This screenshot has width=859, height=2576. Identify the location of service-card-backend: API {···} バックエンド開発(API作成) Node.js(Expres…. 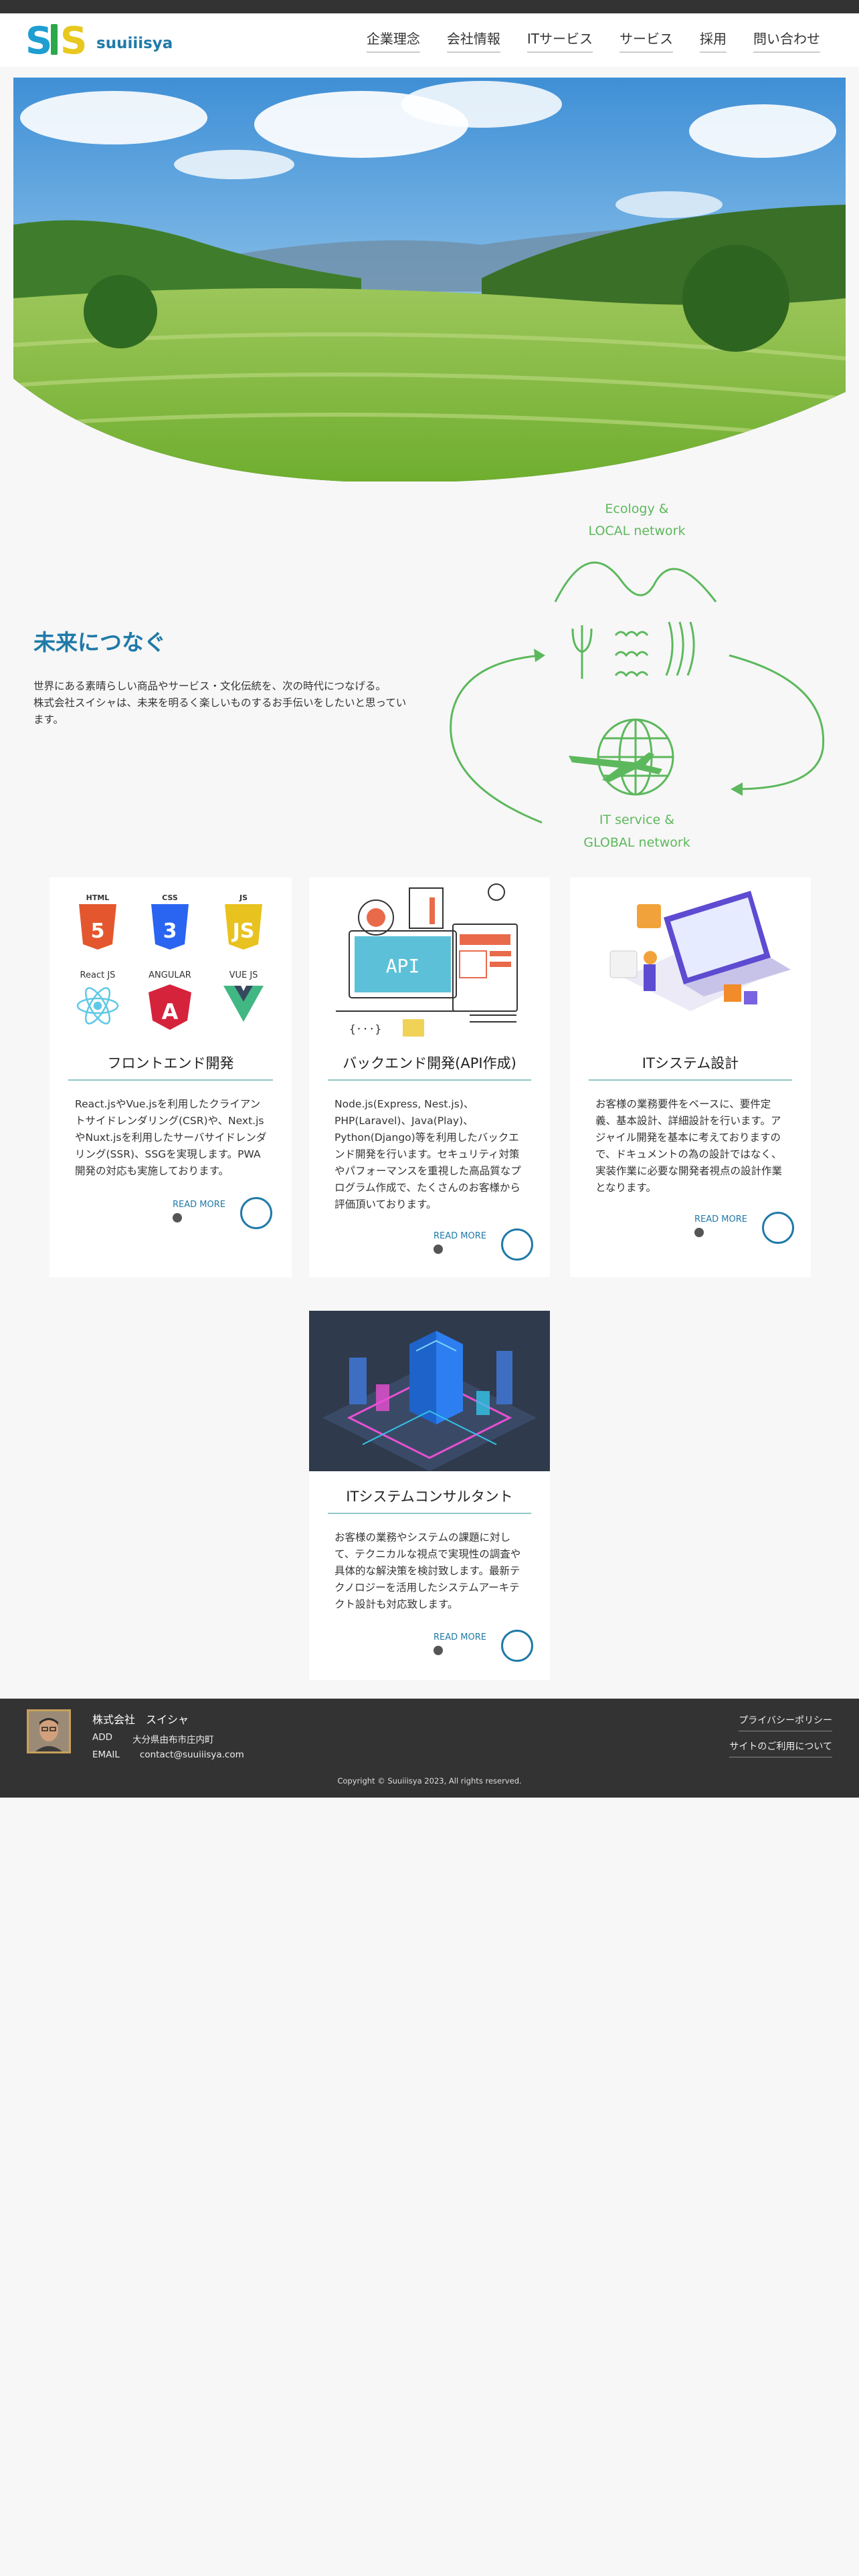
(429, 1077).